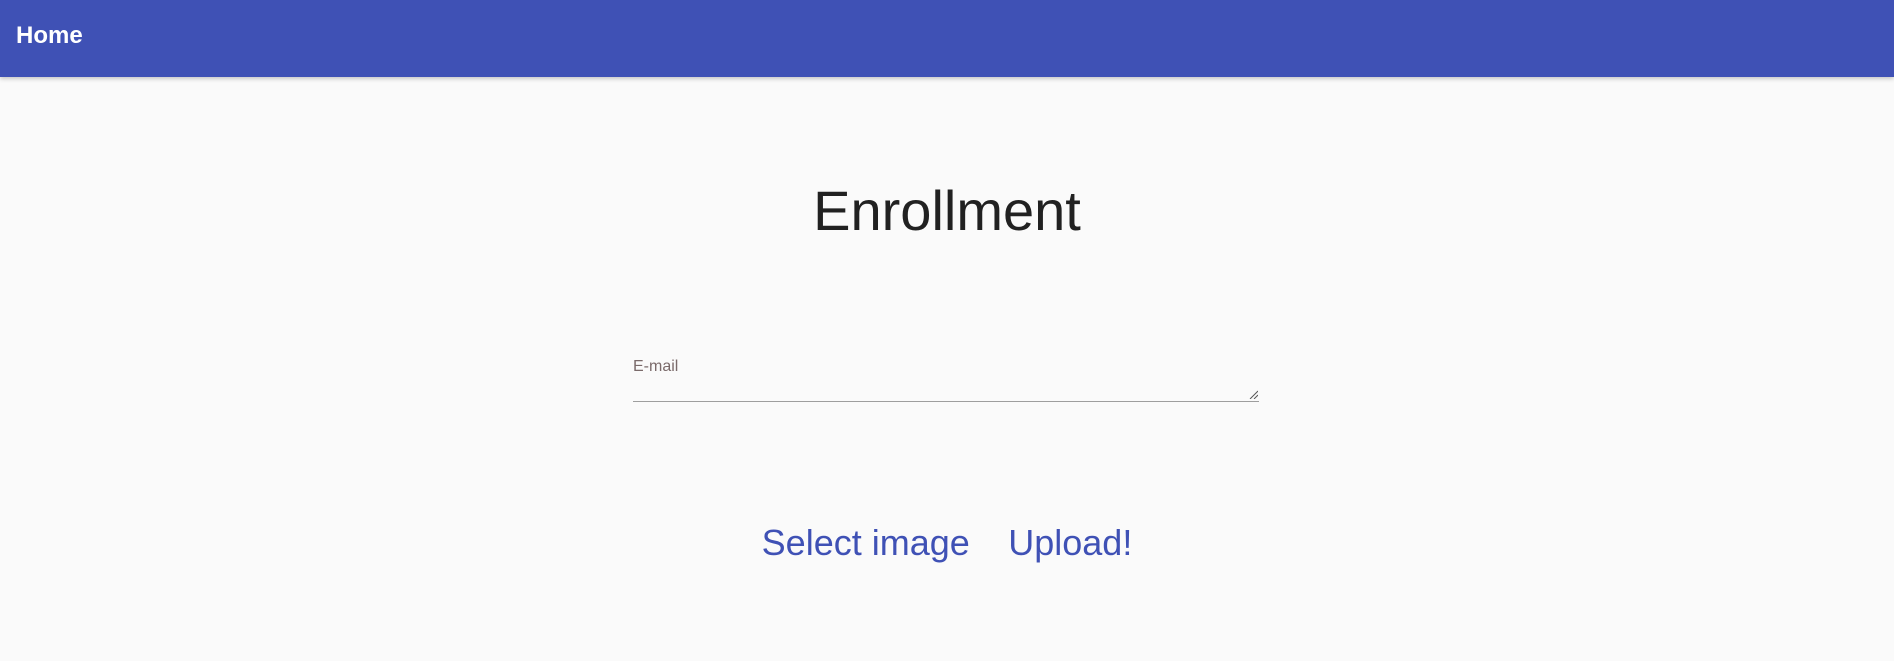 Image resolution: width=1894 pixels, height=661 pixels. I want to click on email-field-underline, so click(946, 401).